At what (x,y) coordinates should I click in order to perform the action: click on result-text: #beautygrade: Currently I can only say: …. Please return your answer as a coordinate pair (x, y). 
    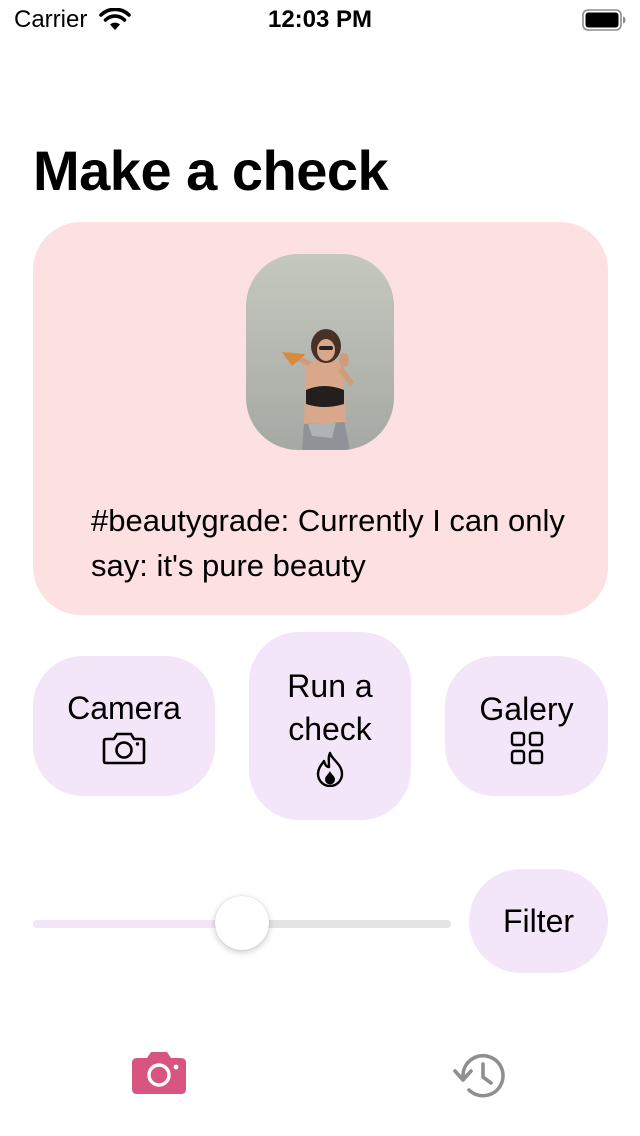
    Looking at the image, I should click on (328, 543).